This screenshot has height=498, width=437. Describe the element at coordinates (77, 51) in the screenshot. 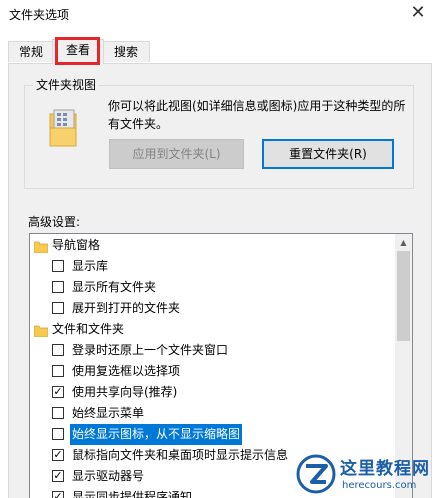

I see `tab-highlight-box` at that location.